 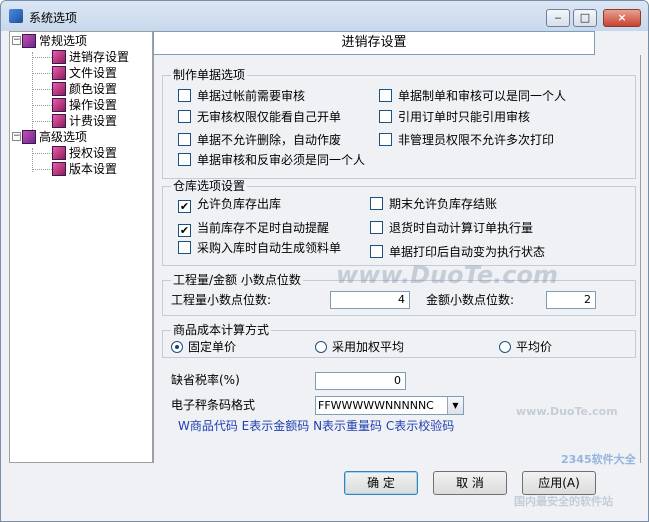 I want to click on title-bar: 系统选项 ‒ □ ×, so click(x=324, y=16).